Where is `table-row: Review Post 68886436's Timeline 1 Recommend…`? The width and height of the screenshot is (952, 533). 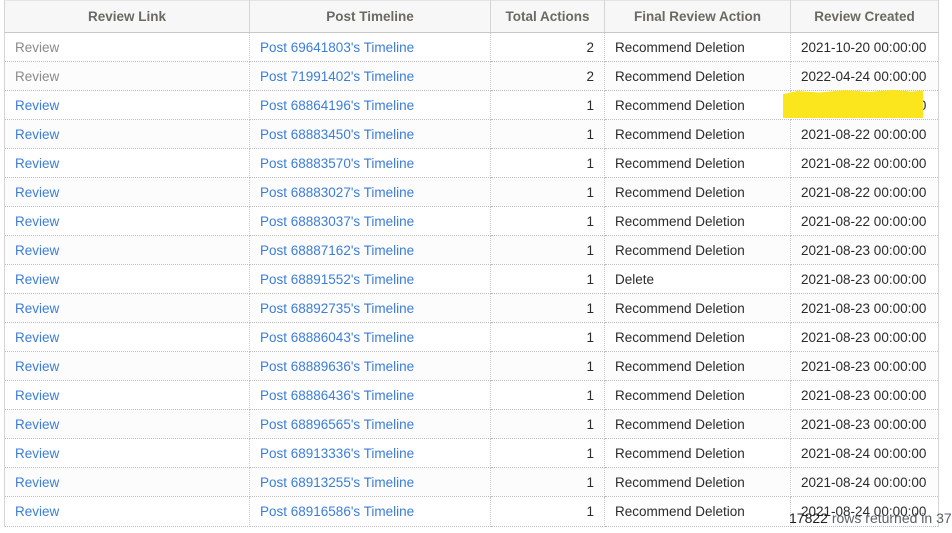
table-row: Review Post 68886436's Timeline 1 Recommend… is located at coordinates (471, 395).